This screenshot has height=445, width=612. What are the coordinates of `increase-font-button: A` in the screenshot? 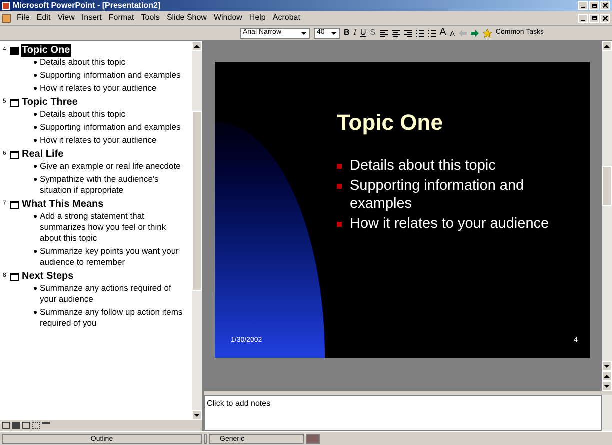 It's located at (443, 33).